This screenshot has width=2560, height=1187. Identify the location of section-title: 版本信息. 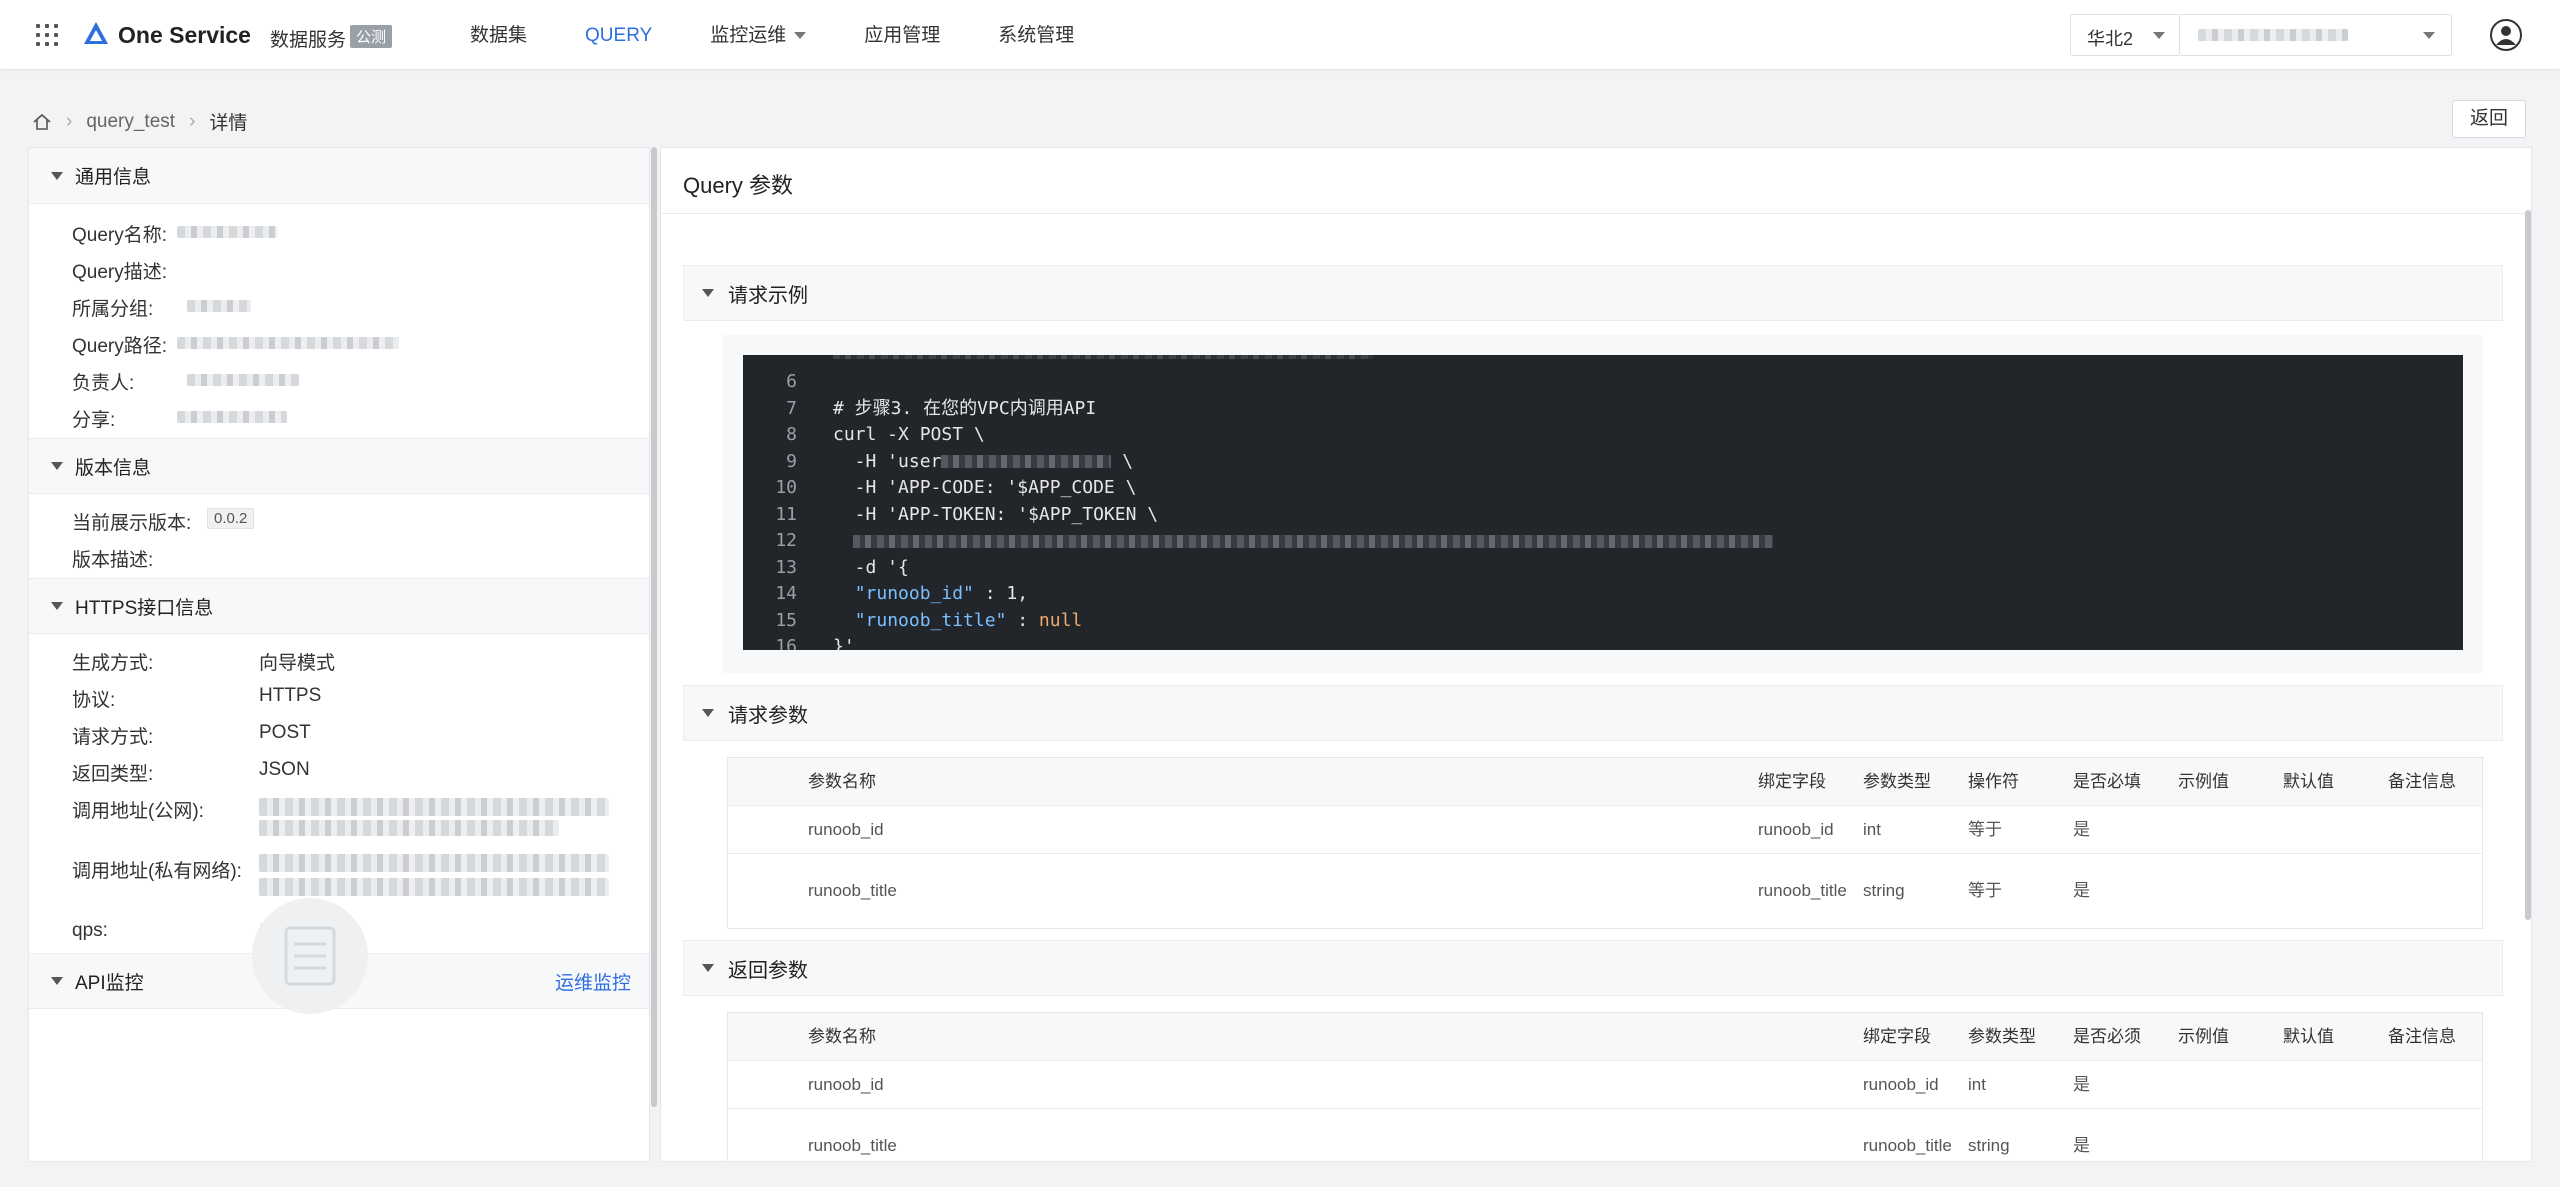
(113, 468).